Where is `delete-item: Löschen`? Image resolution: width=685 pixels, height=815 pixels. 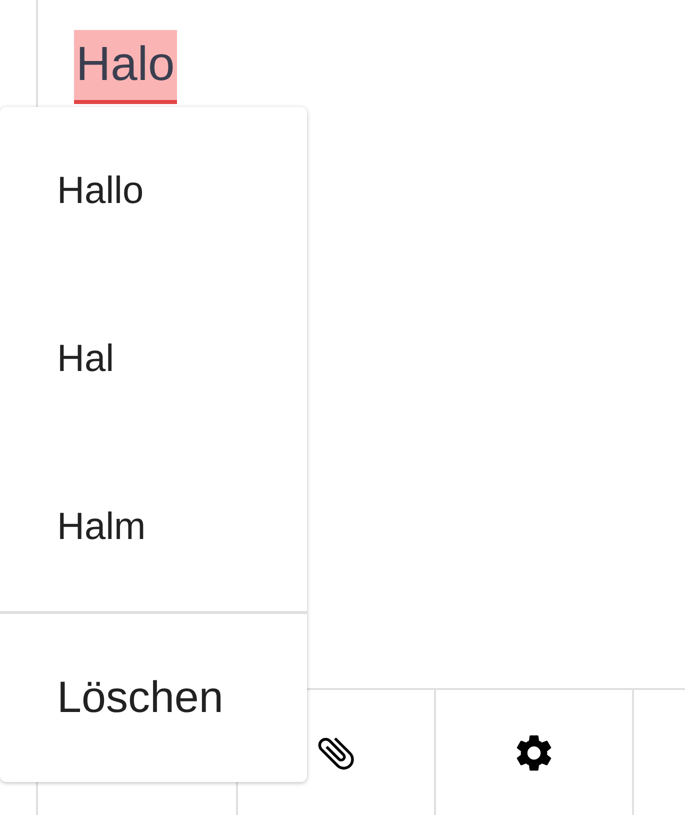 delete-item: Löschen is located at coordinates (153, 696).